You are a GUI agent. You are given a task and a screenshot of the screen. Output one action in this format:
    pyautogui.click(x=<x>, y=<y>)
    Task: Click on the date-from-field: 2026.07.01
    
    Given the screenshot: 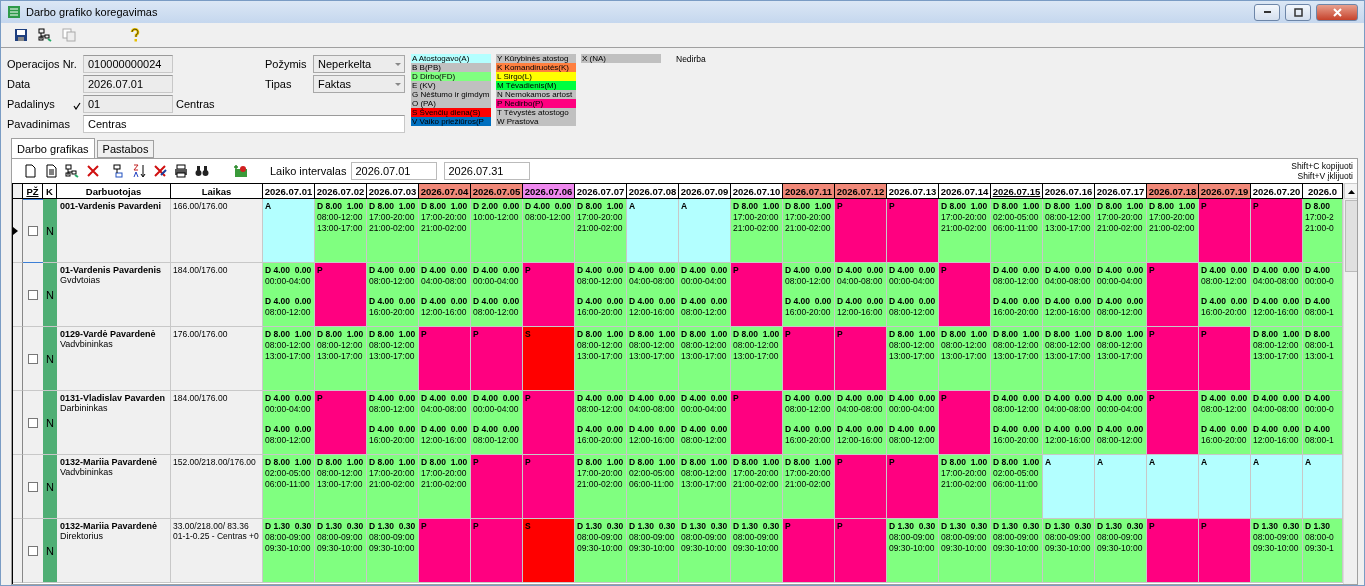 What is the action you would take?
    pyautogui.click(x=394, y=171)
    